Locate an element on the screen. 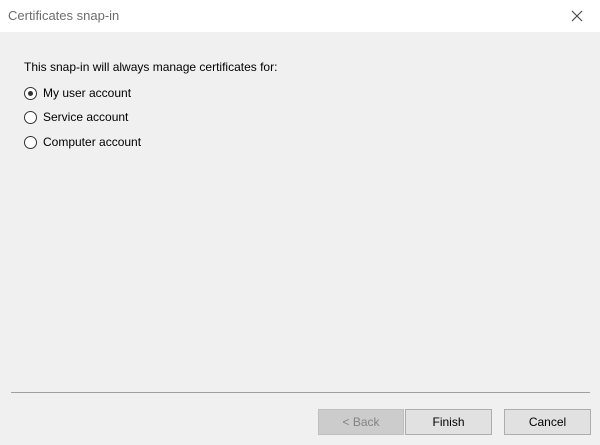 This screenshot has width=600, height=445. option-computer-account: Computer account is located at coordinates (82, 142).